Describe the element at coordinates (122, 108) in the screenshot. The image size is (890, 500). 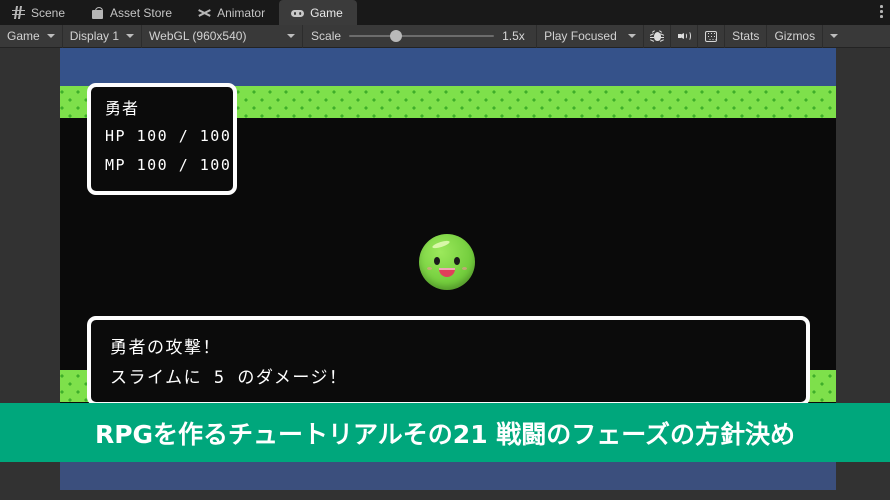
I see `character-name: 勇者` at that location.